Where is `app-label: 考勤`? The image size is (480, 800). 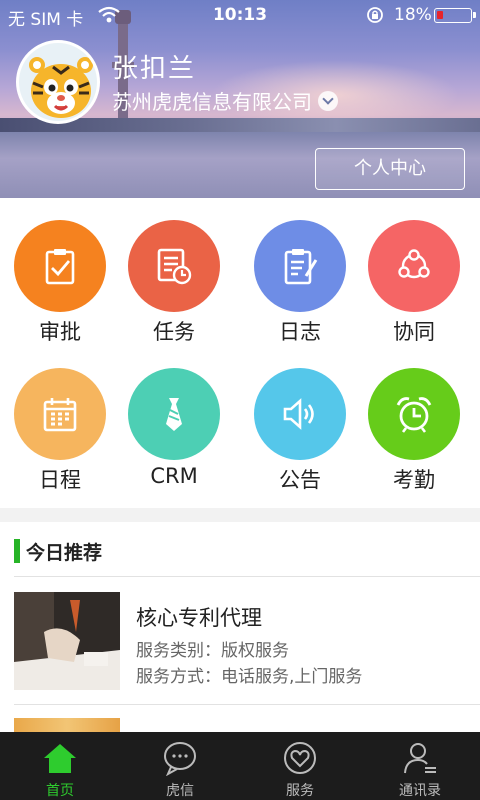 app-label: 考勤 is located at coordinates (414, 480).